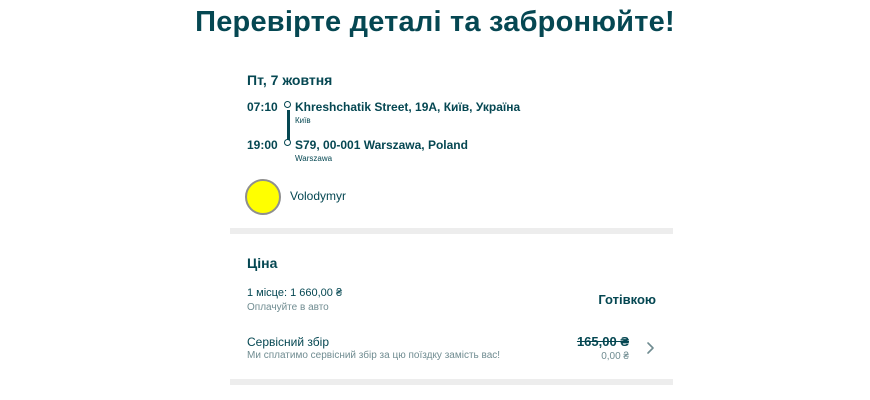 The image size is (870, 400). Describe the element at coordinates (451, 231) in the screenshot. I see `section-divider` at that location.